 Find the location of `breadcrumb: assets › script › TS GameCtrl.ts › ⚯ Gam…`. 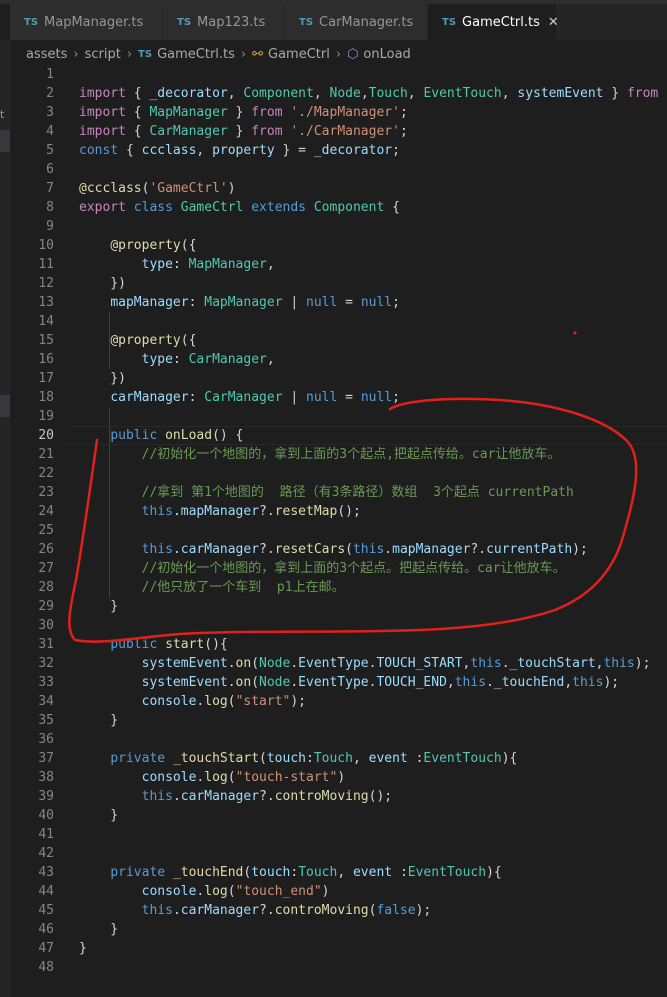

breadcrumb: assets › script › TS GameCtrl.ts › ⚯ Gam… is located at coordinates (338, 54).